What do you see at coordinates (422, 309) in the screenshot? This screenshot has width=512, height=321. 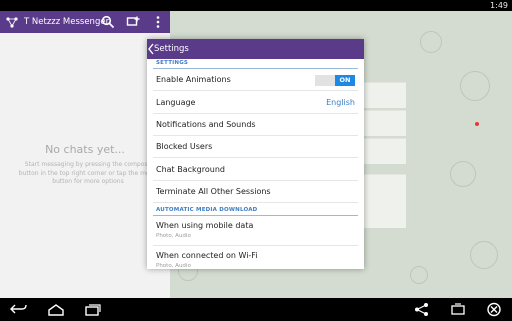 I see `share-icon` at bounding box center [422, 309].